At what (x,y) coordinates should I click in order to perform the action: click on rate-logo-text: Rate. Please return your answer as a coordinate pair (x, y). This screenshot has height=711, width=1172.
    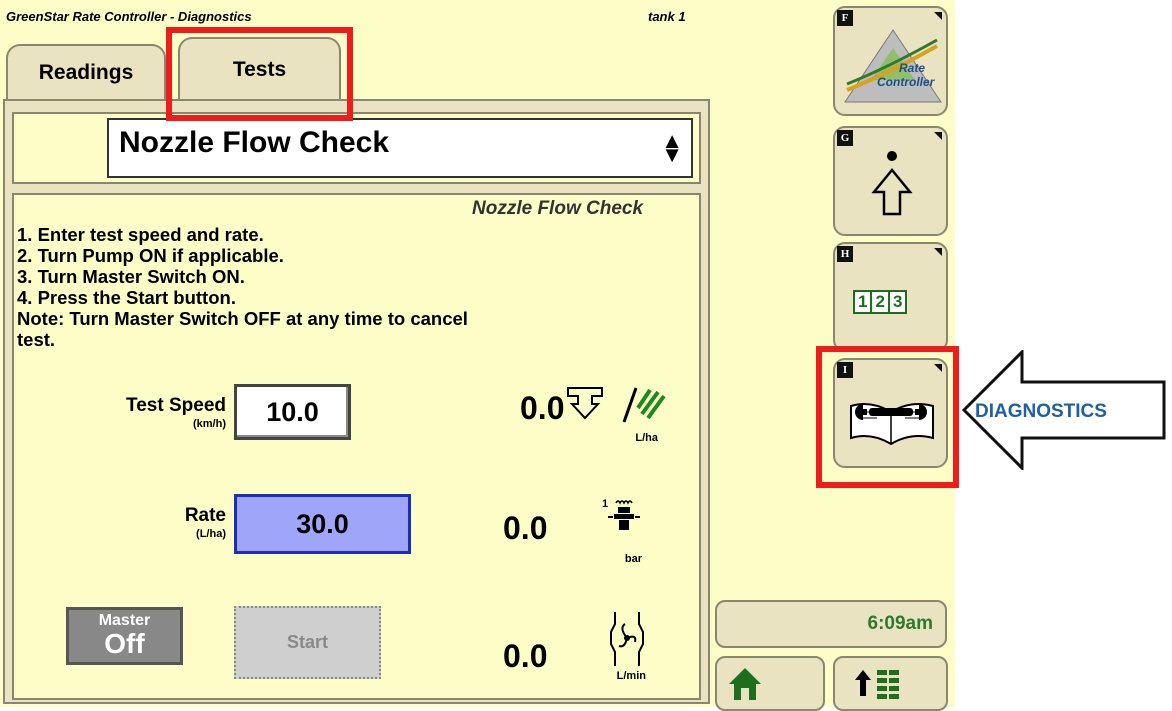
    Looking at the image, I should click on (912, 68).